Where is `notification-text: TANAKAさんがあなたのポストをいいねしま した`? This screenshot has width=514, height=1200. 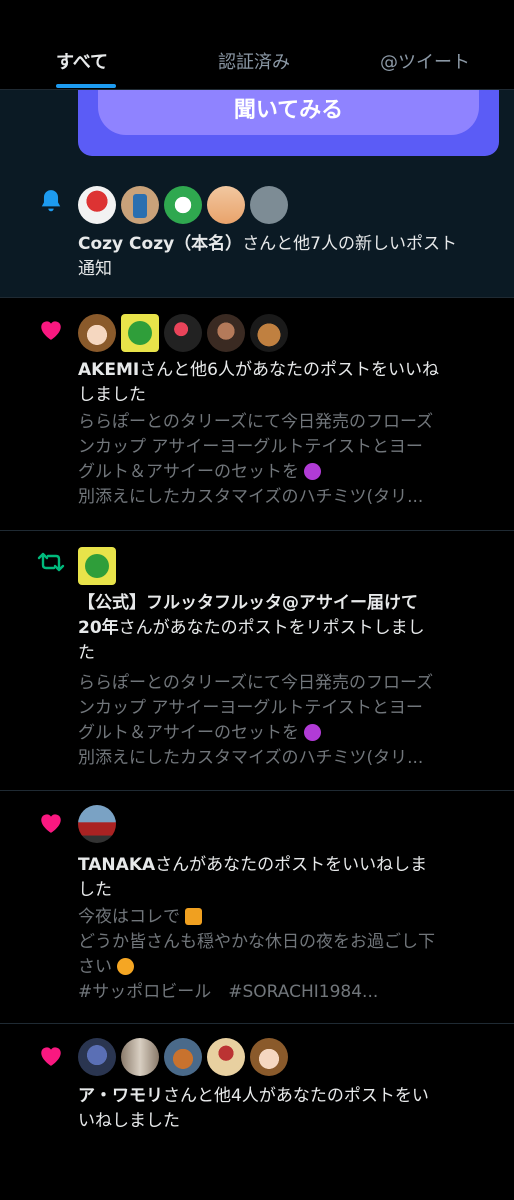 notification-text: TANAKAさんがあなたのポストをいいねしま した is located at coordinates (253, 877).